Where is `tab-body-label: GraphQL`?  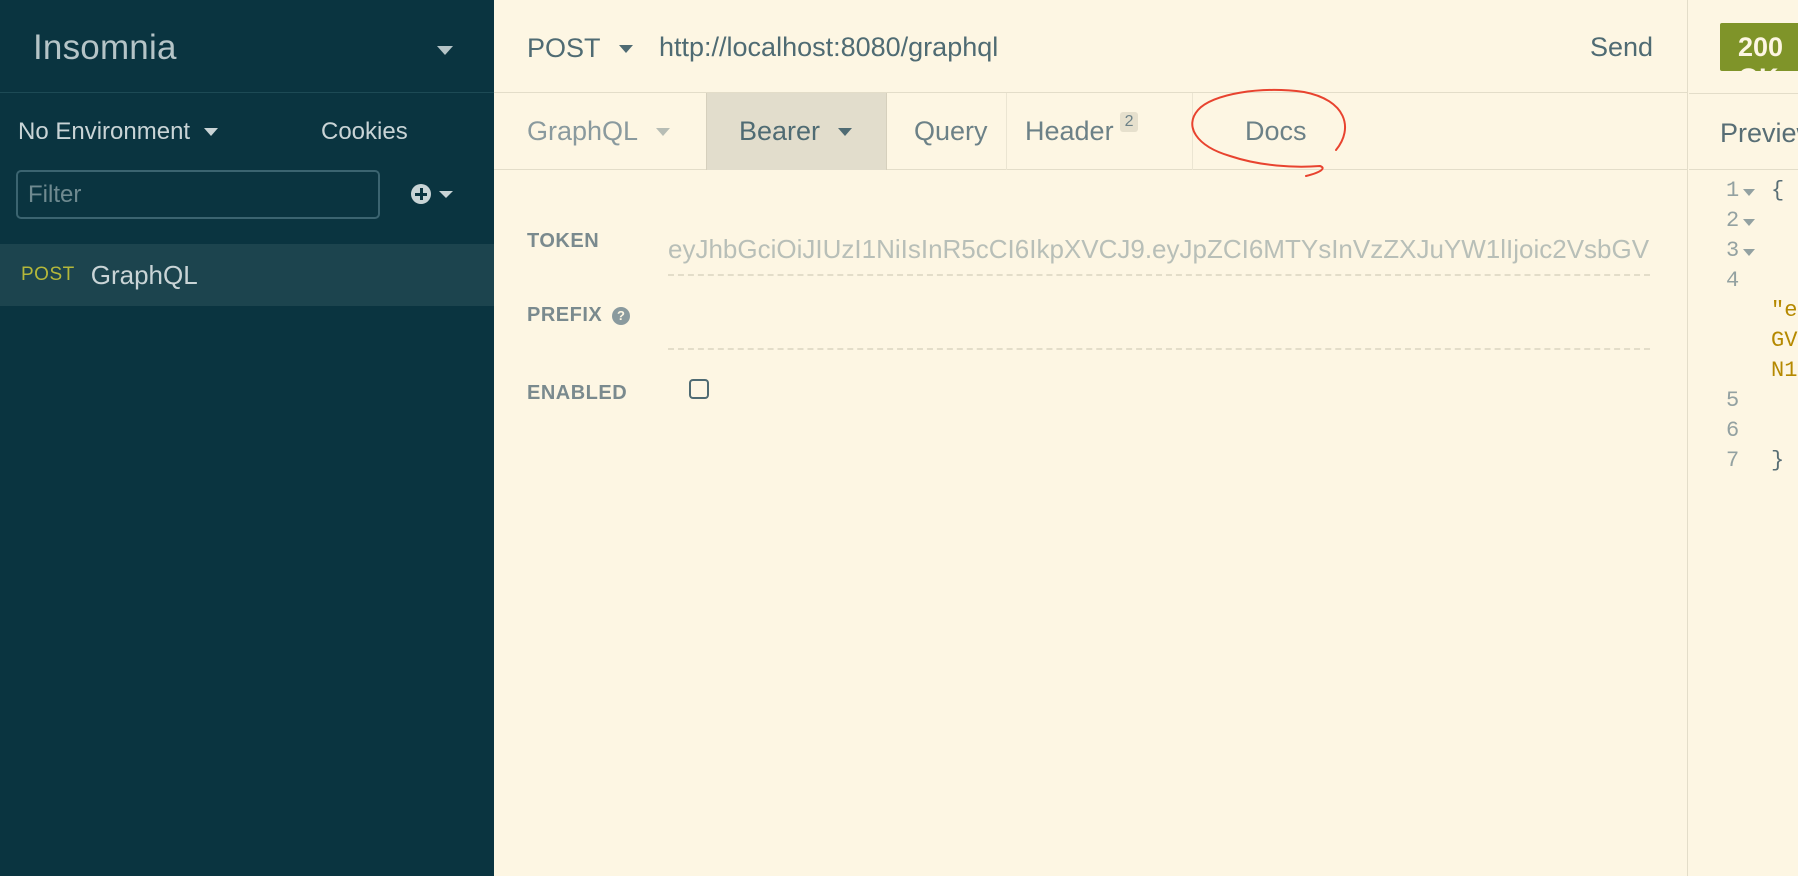 tab-body-label: GraphQL is located at coordinates (583, 131).